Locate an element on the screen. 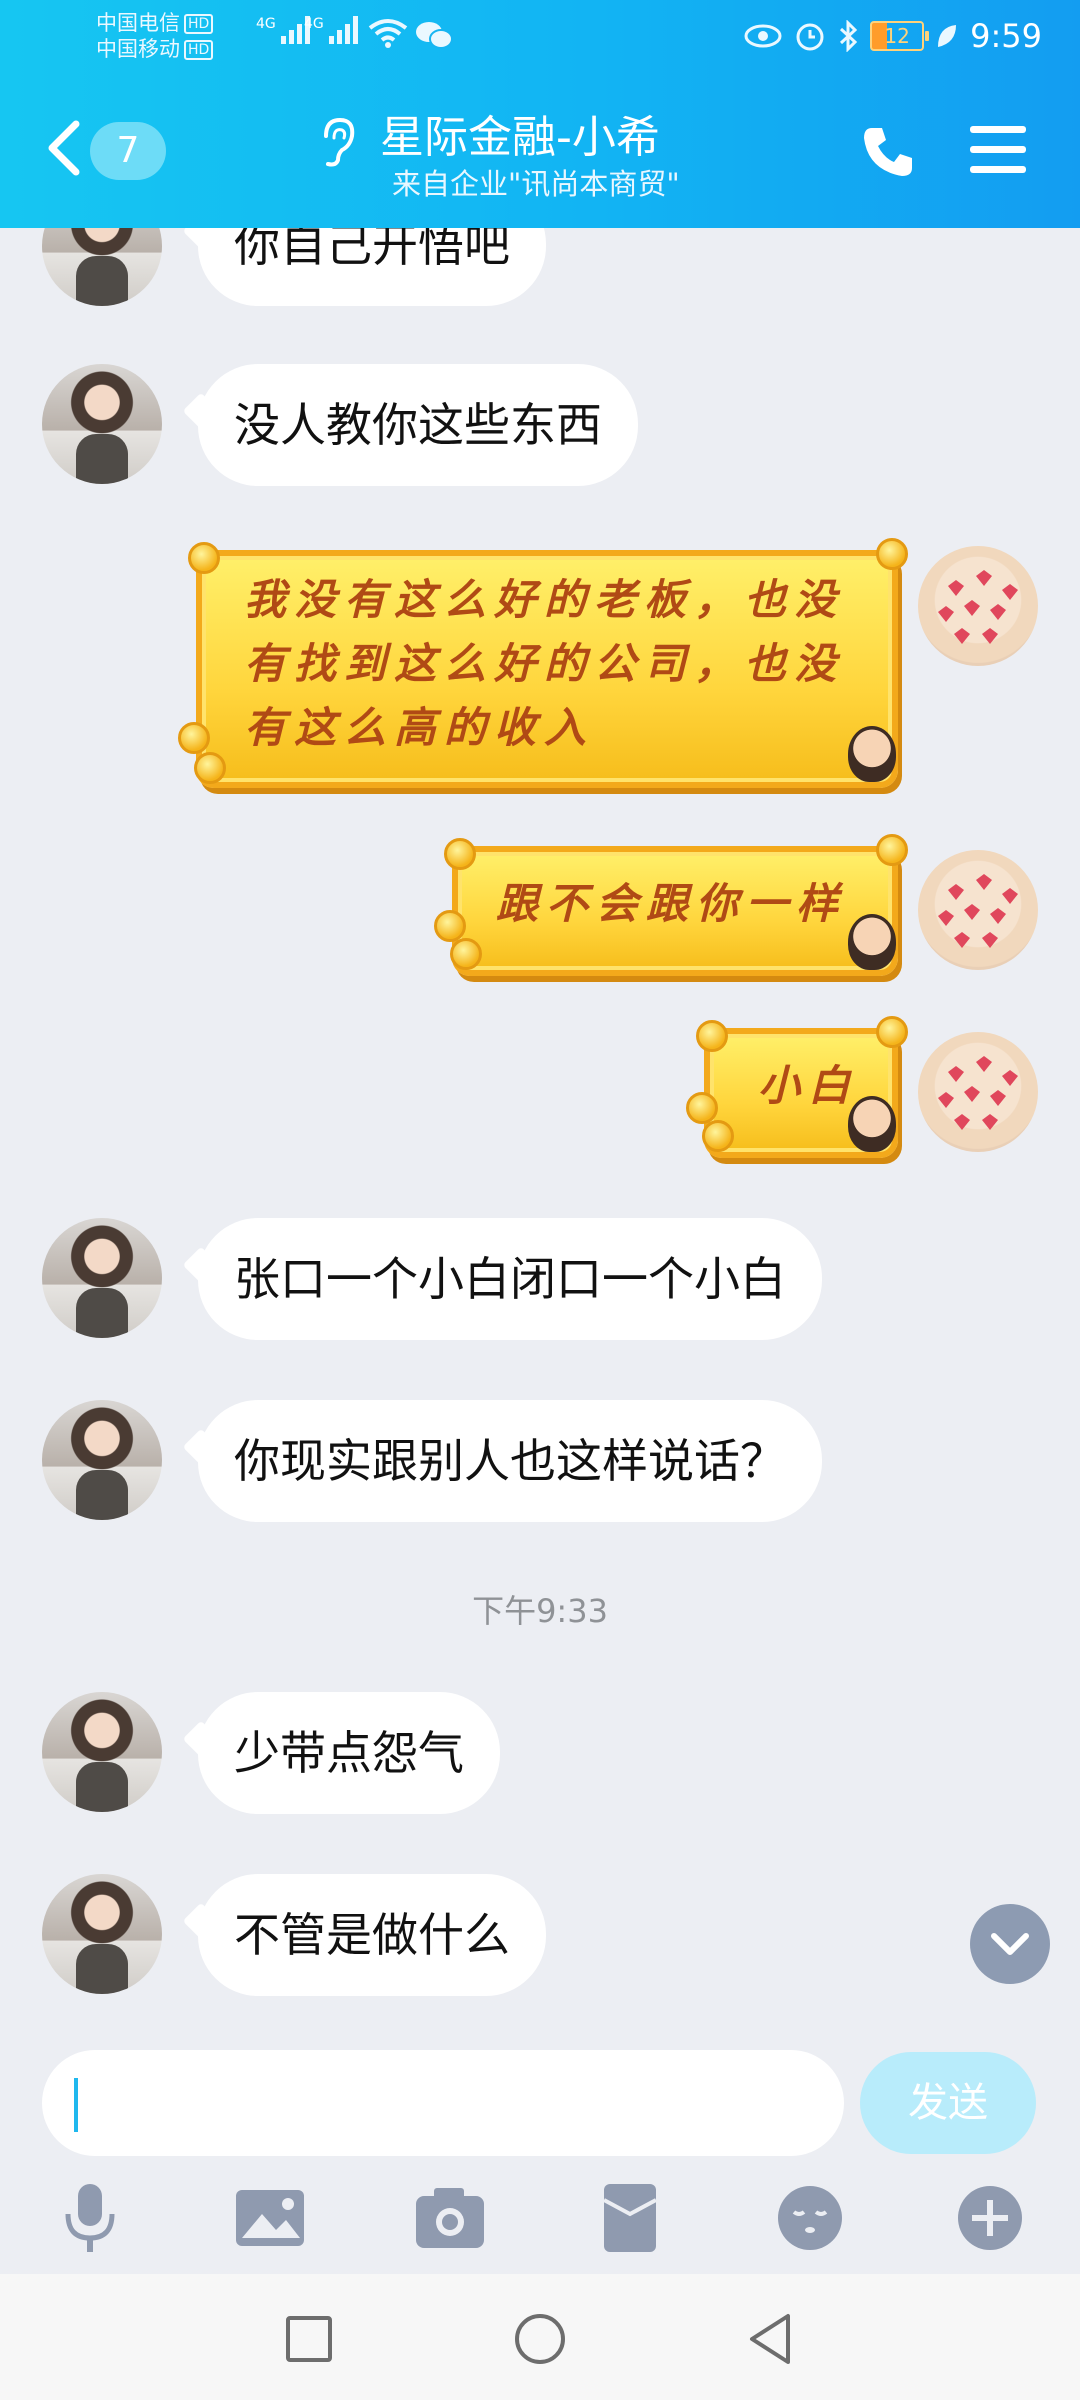 This screenshot has height=2400, width=1080. red-packet-icon is located at coordinates (630, 2218).